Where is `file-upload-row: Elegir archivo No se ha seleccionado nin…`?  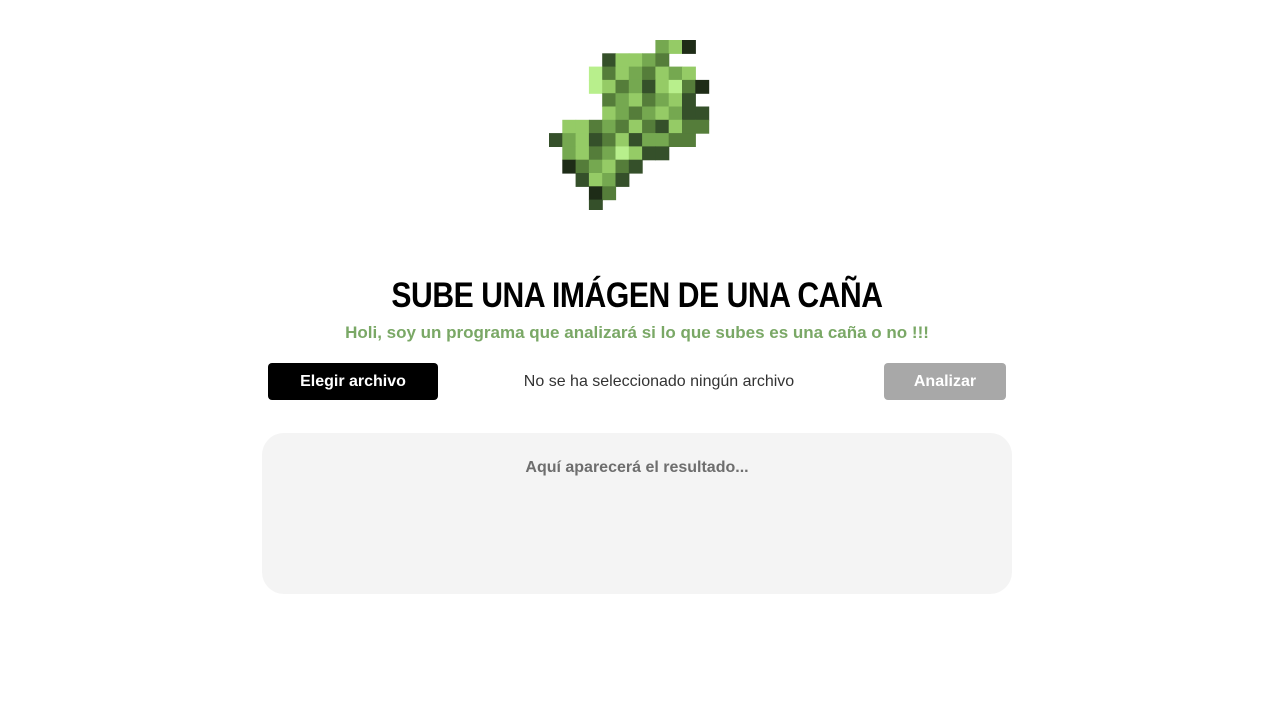
file-upload-row: Elegir archivo No se ha seleccionado nin… is located at coordinates (637, 381).